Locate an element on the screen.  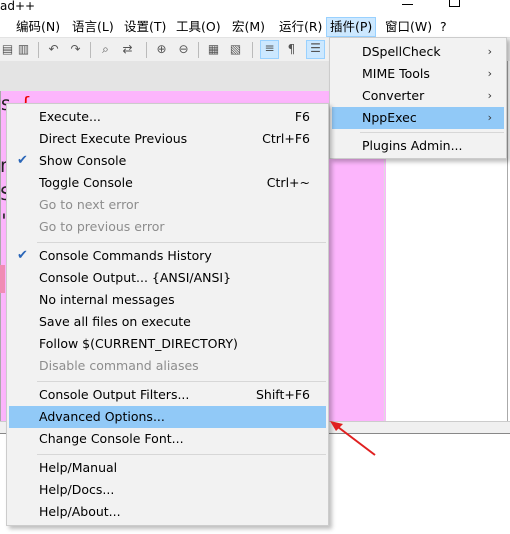
menu-item-direct-execute-previous: Direct Execute Previous Ctrl+F6 is located at coordinates (167, 139).